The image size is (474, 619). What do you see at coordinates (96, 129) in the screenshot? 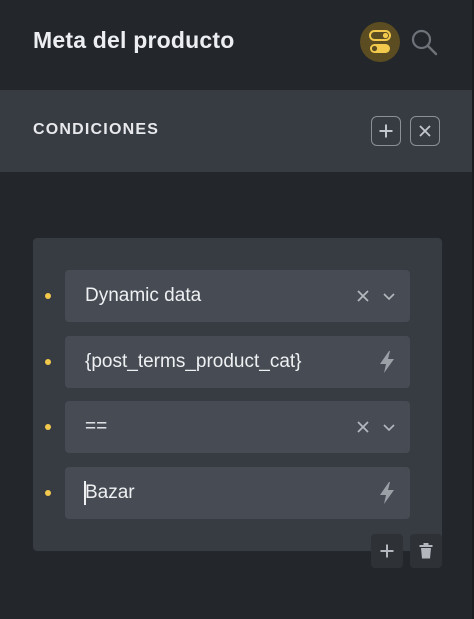
I see `section-title: CONDICIONES` at bounding box center [96, 129].